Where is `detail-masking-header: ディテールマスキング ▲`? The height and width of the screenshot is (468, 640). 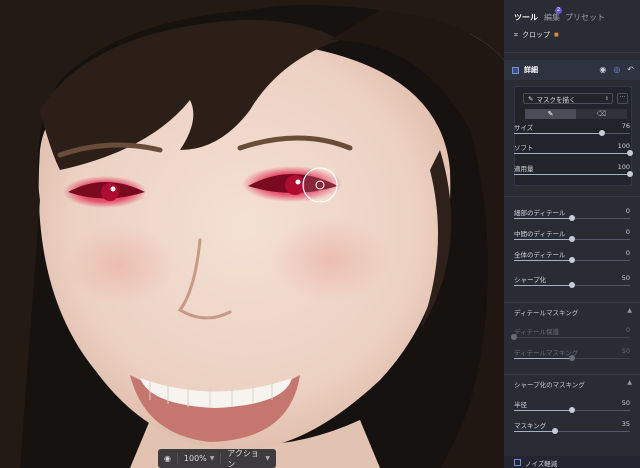
detail-masking-header: ディテールマスキング ▲ is located at coordinates (572, 311).